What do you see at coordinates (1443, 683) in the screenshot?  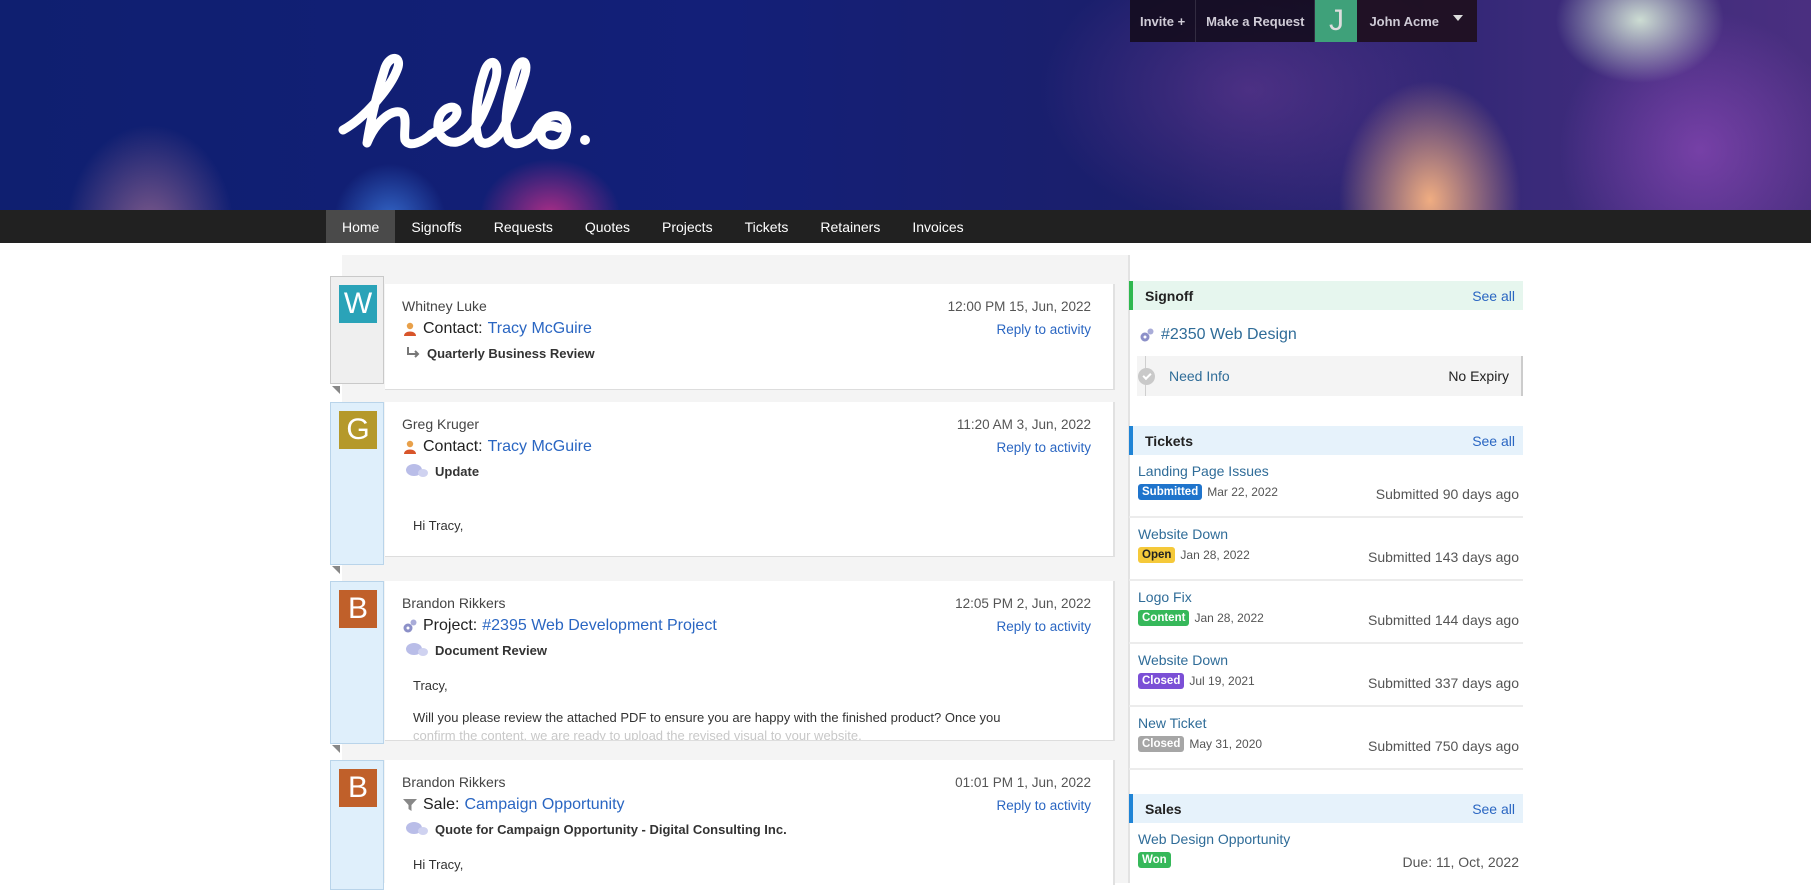 I see `ticket-age: Submitted 337 days ago` at bounding box center [1443, 683].